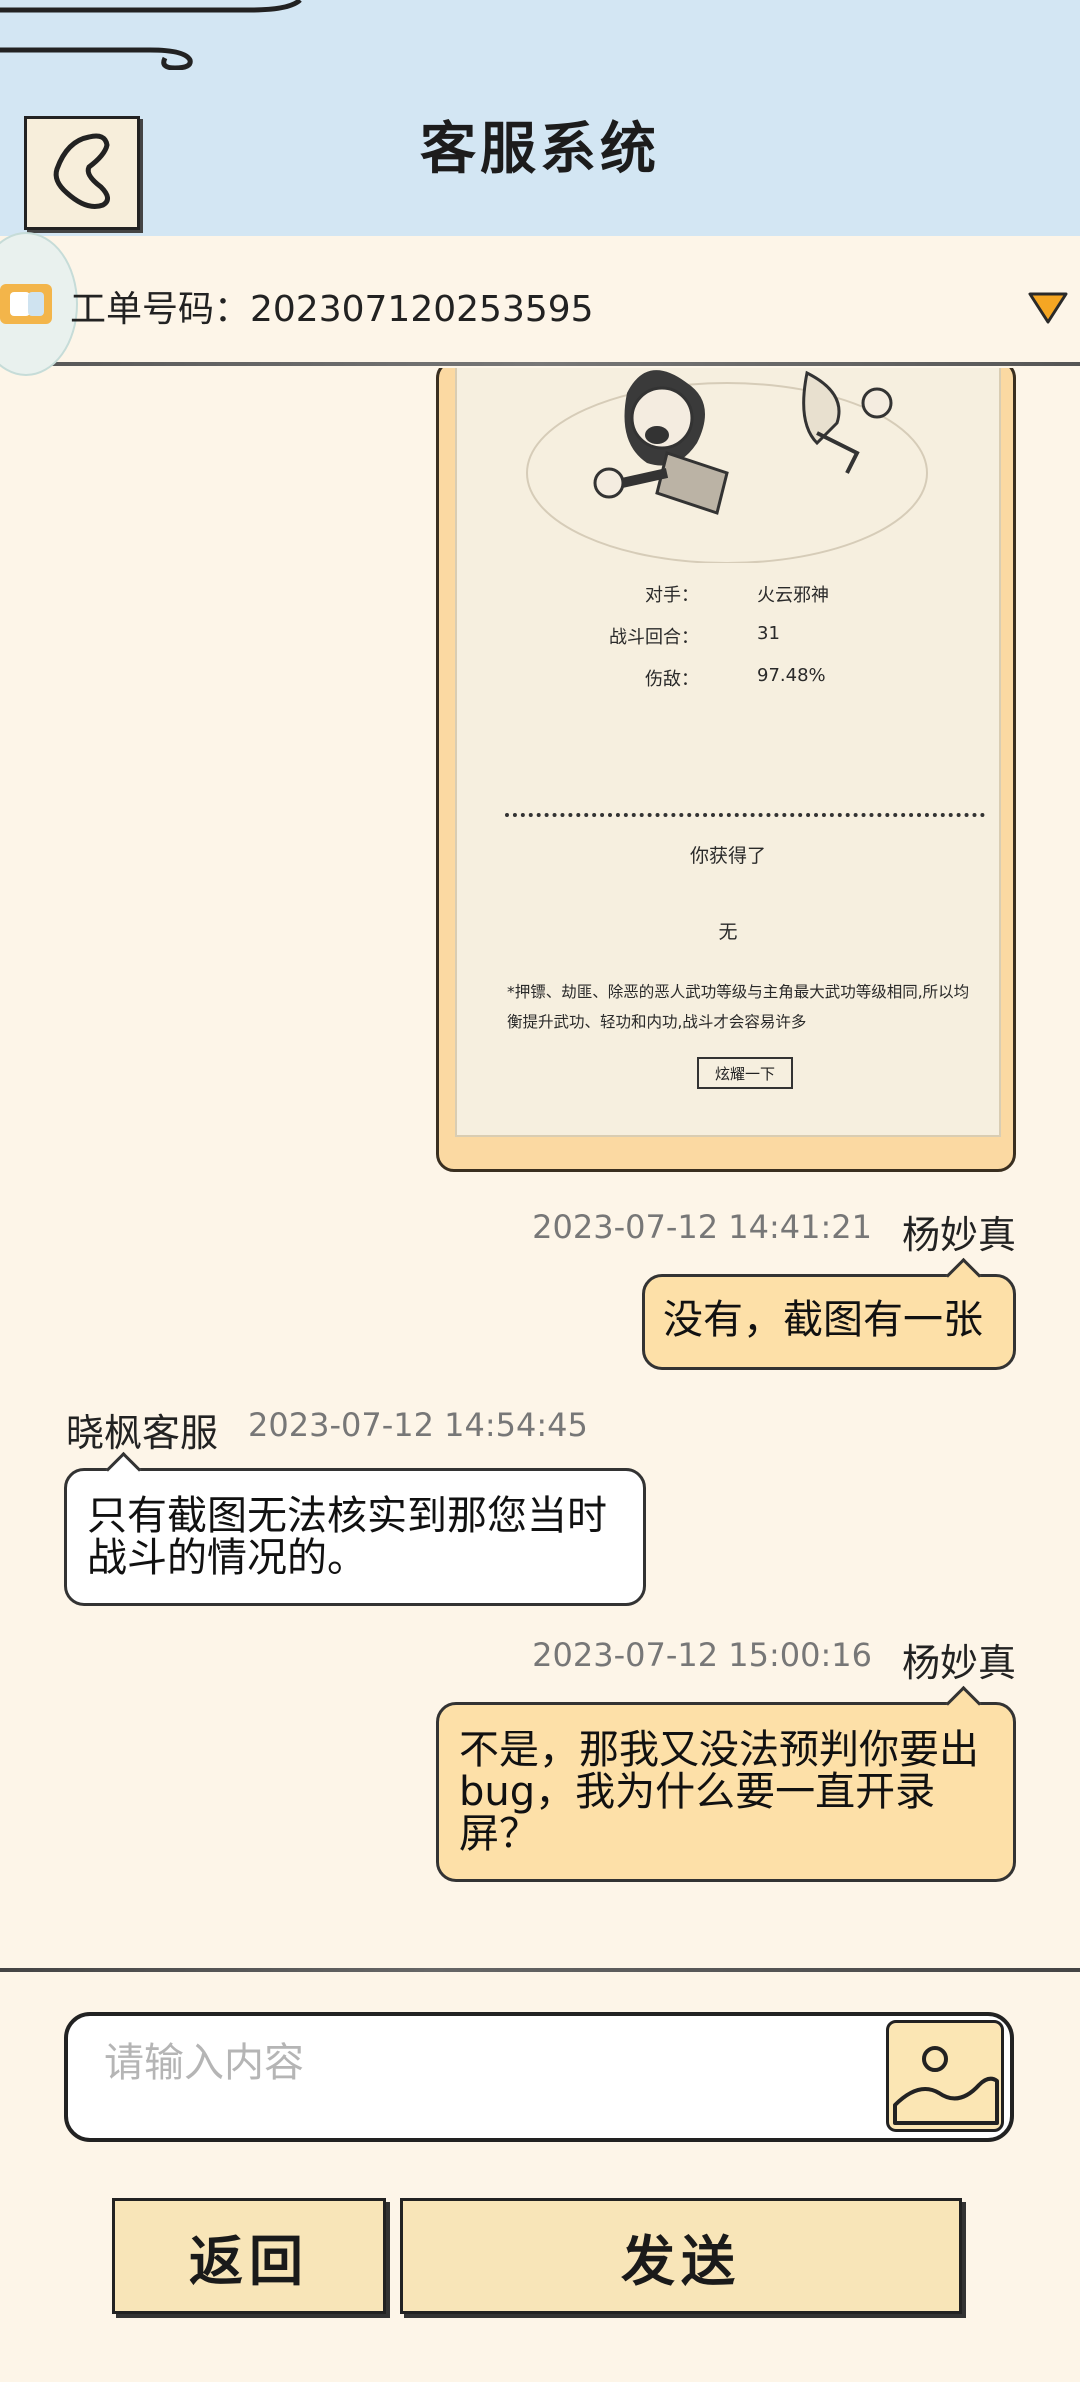 The height and width of the screenshot is (2382, 1080). I want to click on message-bubble-mine: 没有，截图有一张, so click(829, 1313).